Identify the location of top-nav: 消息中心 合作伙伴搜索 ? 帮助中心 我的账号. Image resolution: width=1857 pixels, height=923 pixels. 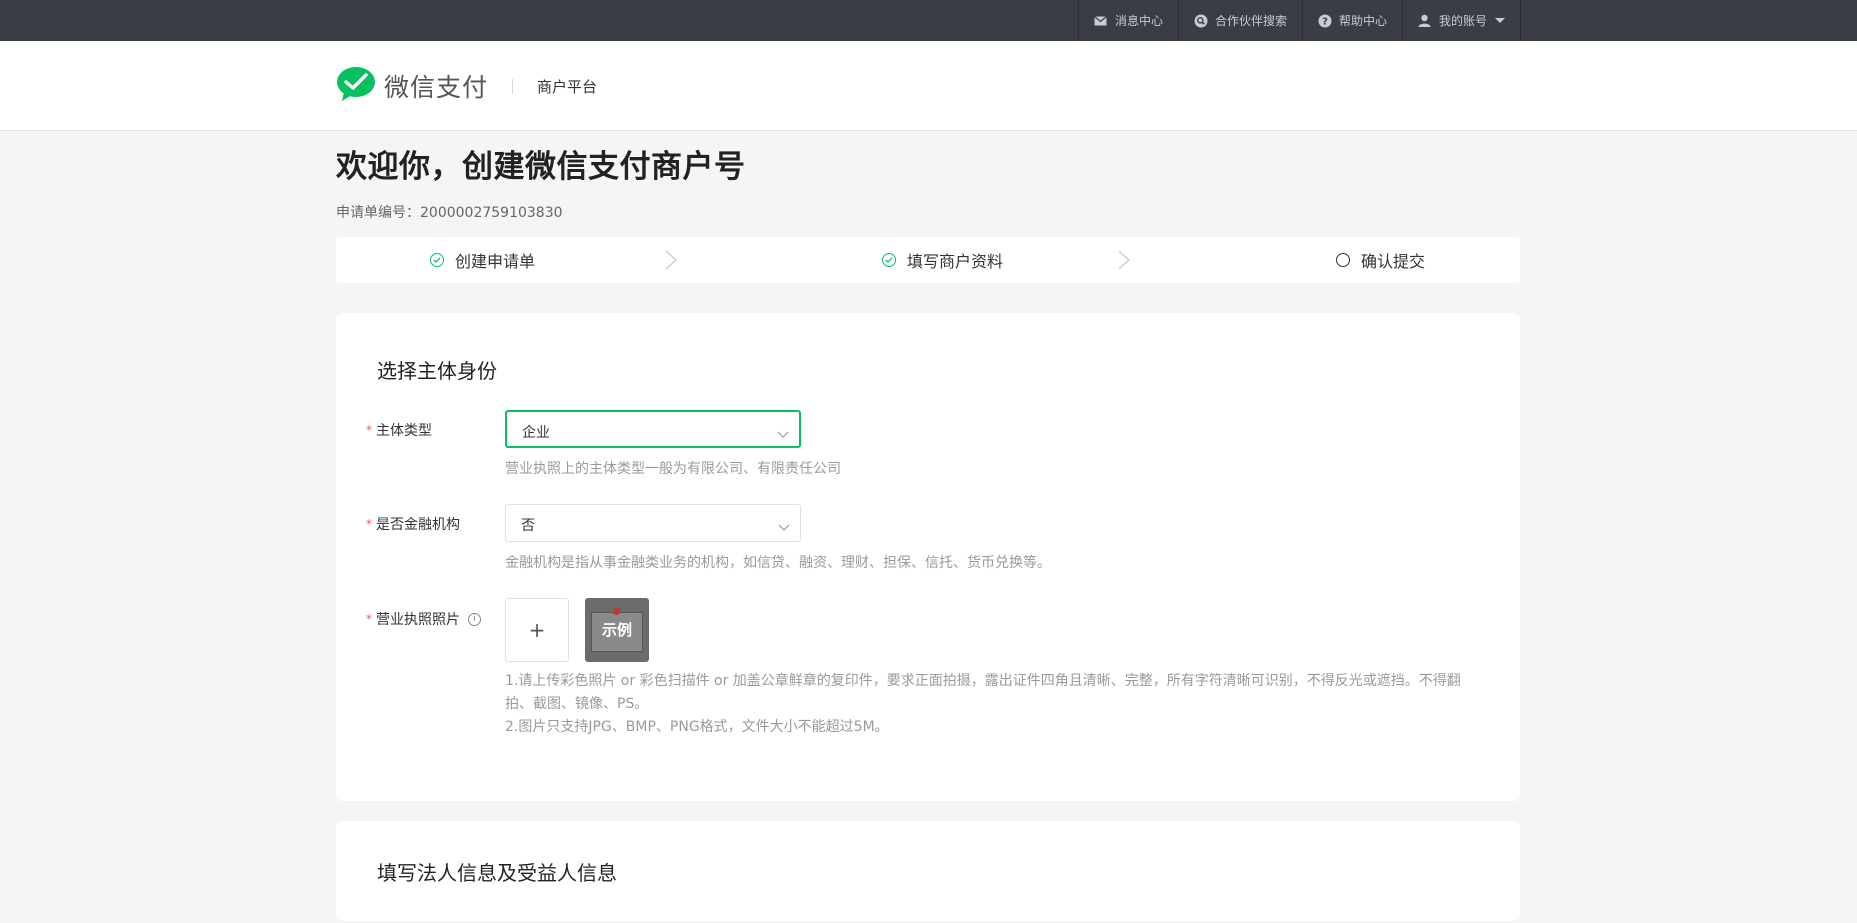
(1299, 20).